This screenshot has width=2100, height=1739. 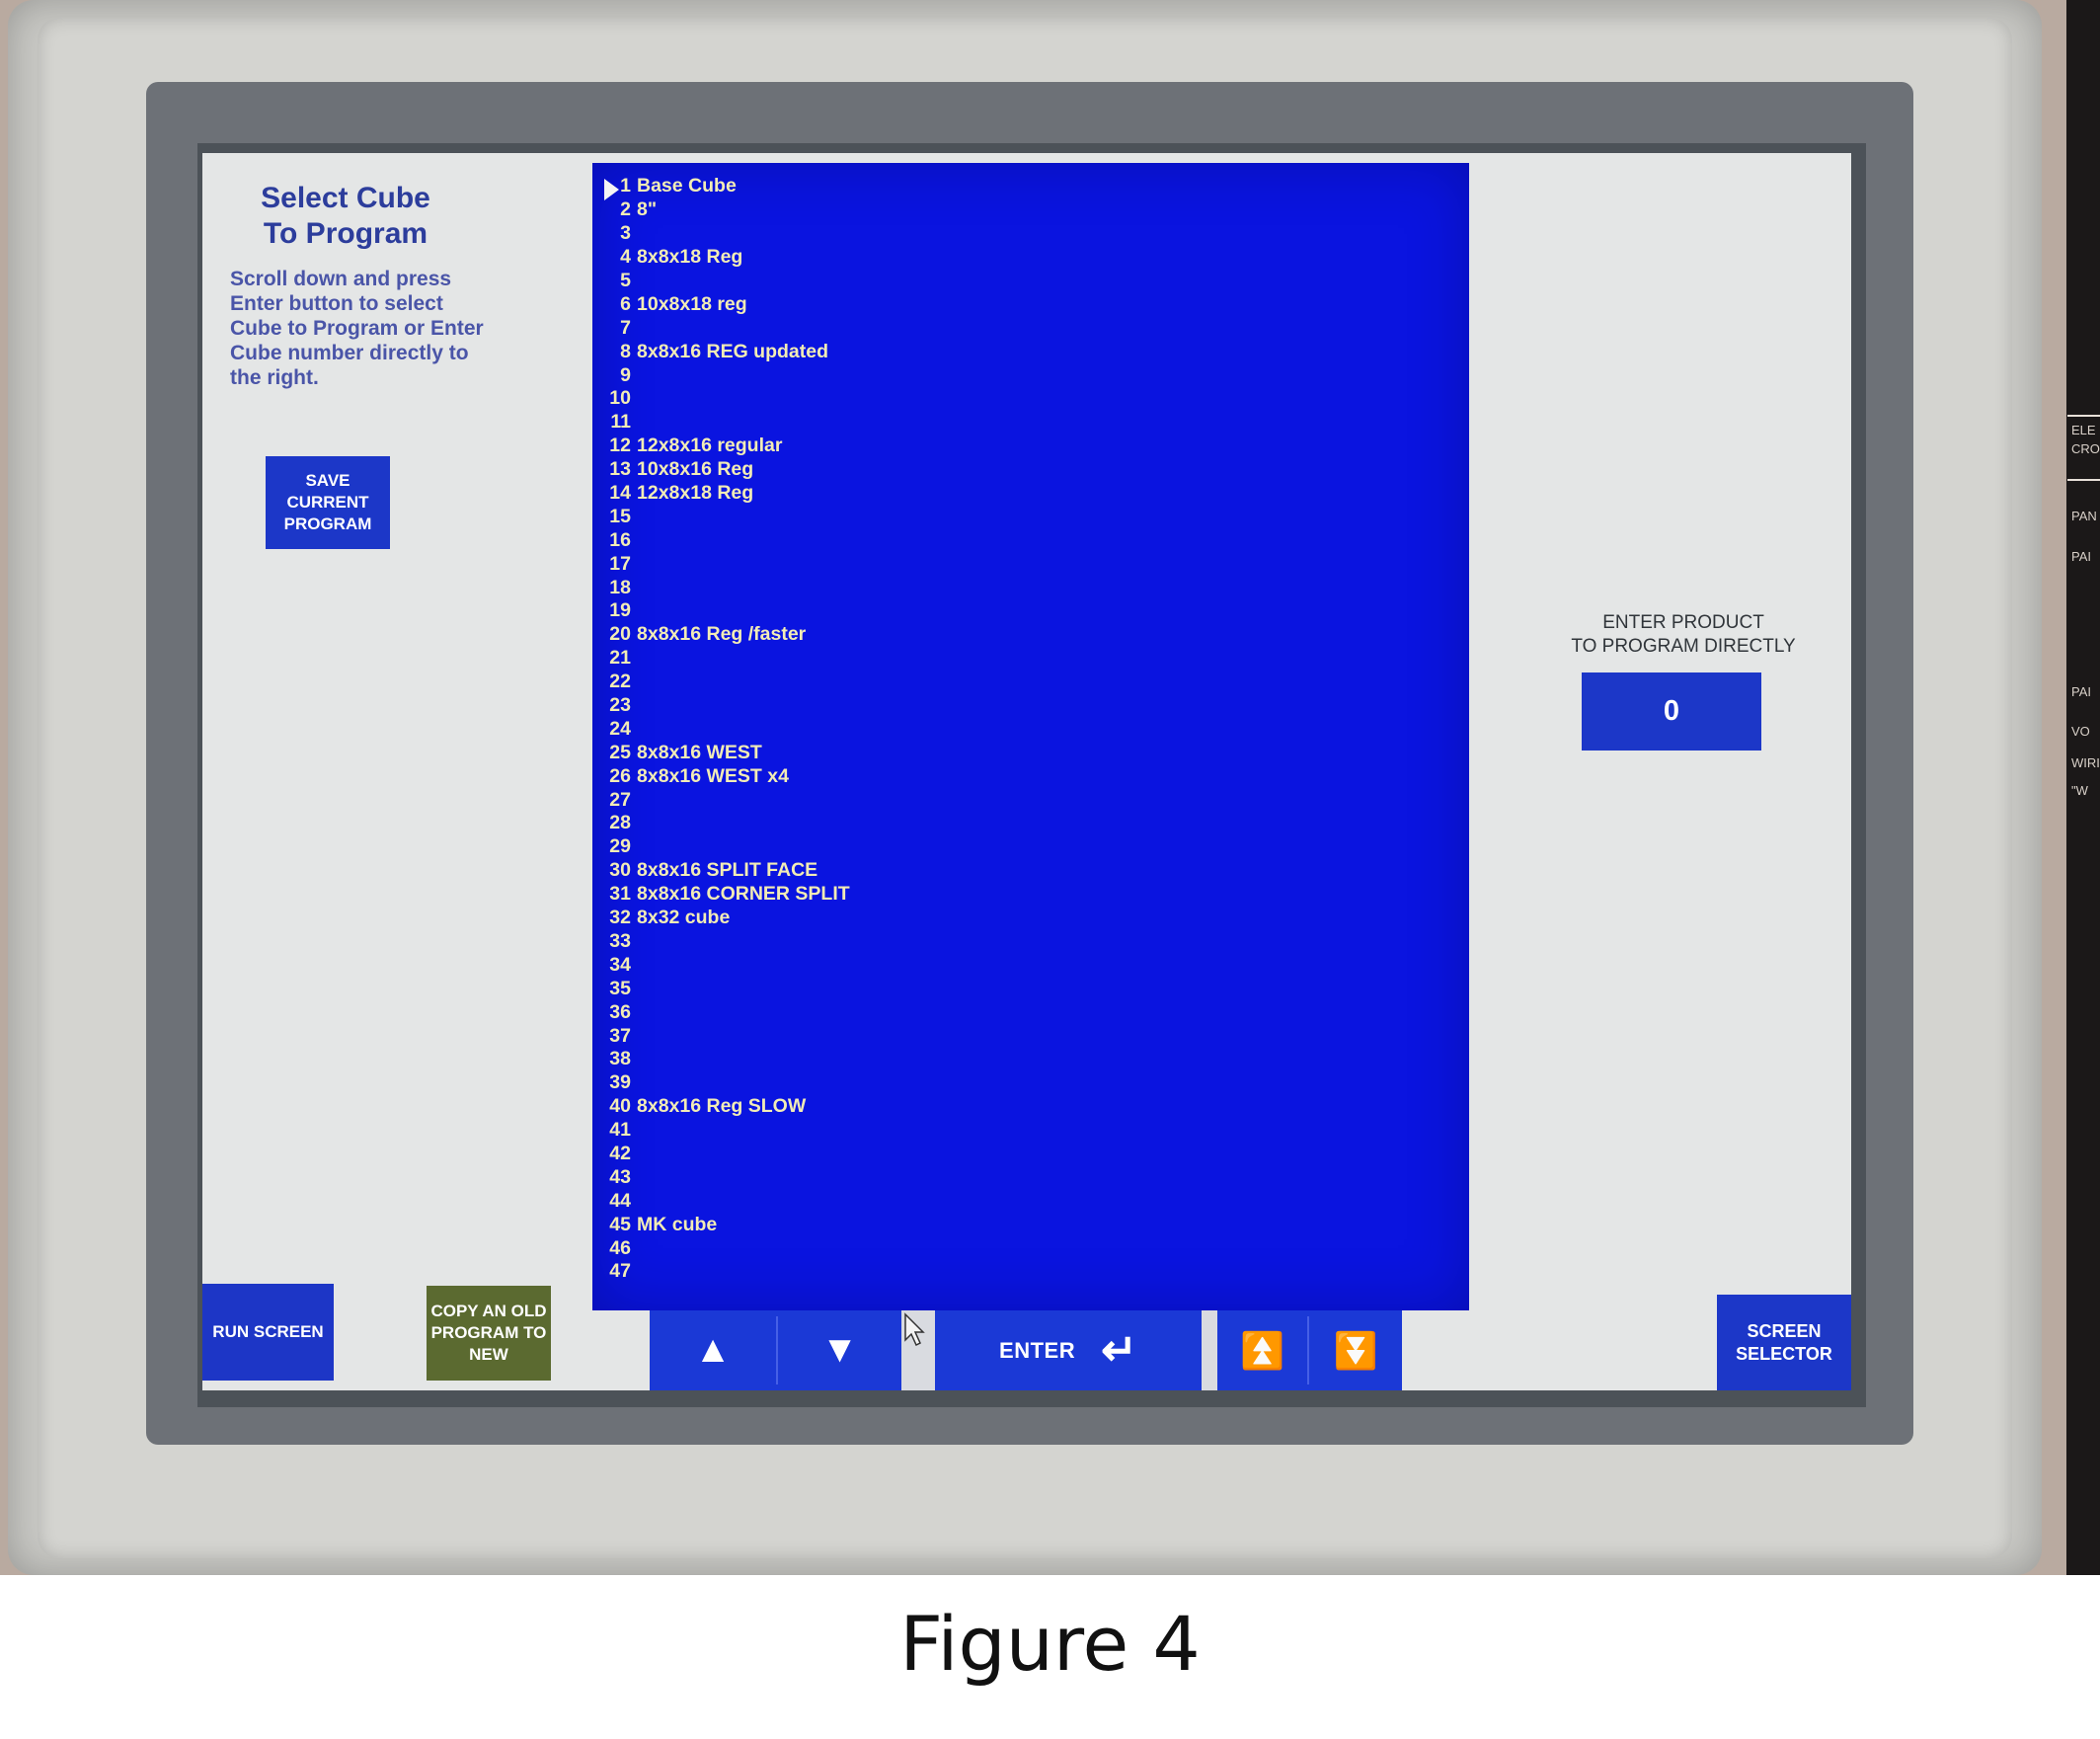 What do you see at coordinates (620, 1107) in the screenshot?
I see `program-number: 40` at bounding box center [620, 1107].